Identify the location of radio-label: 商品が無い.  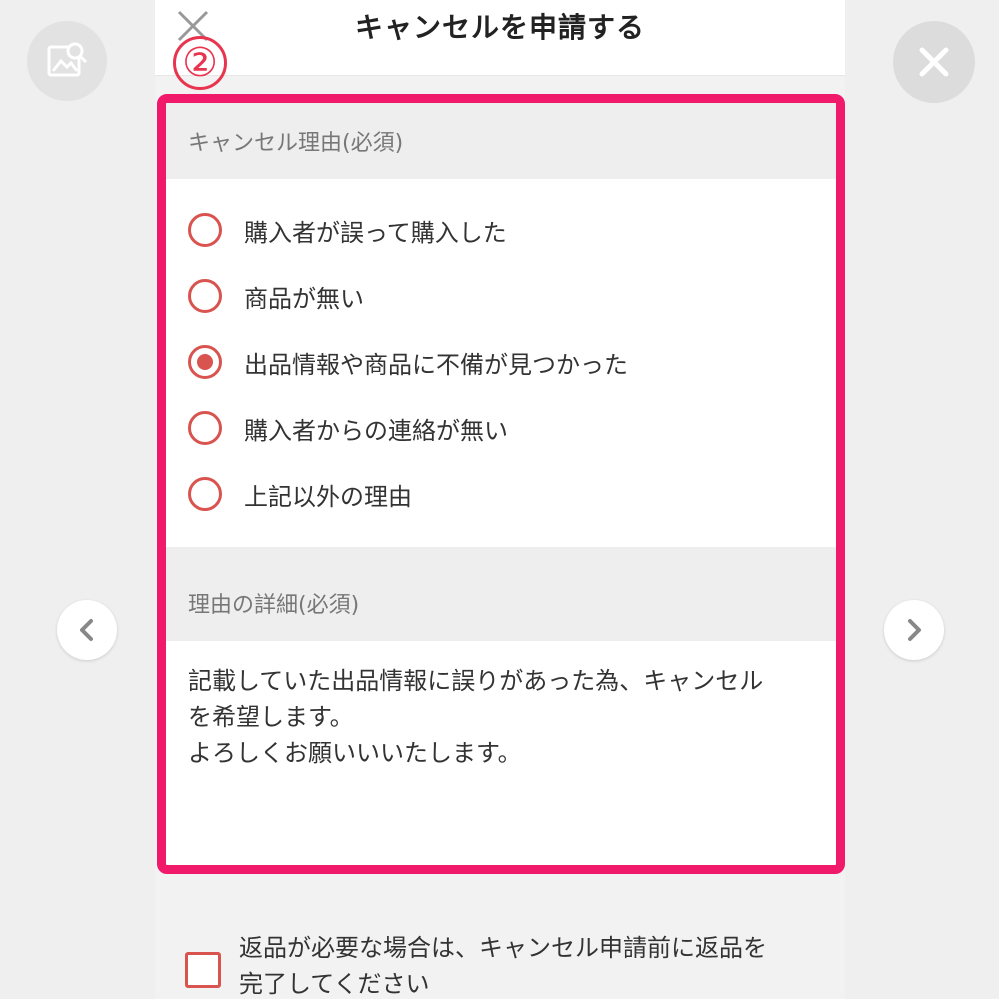
(304, 298).